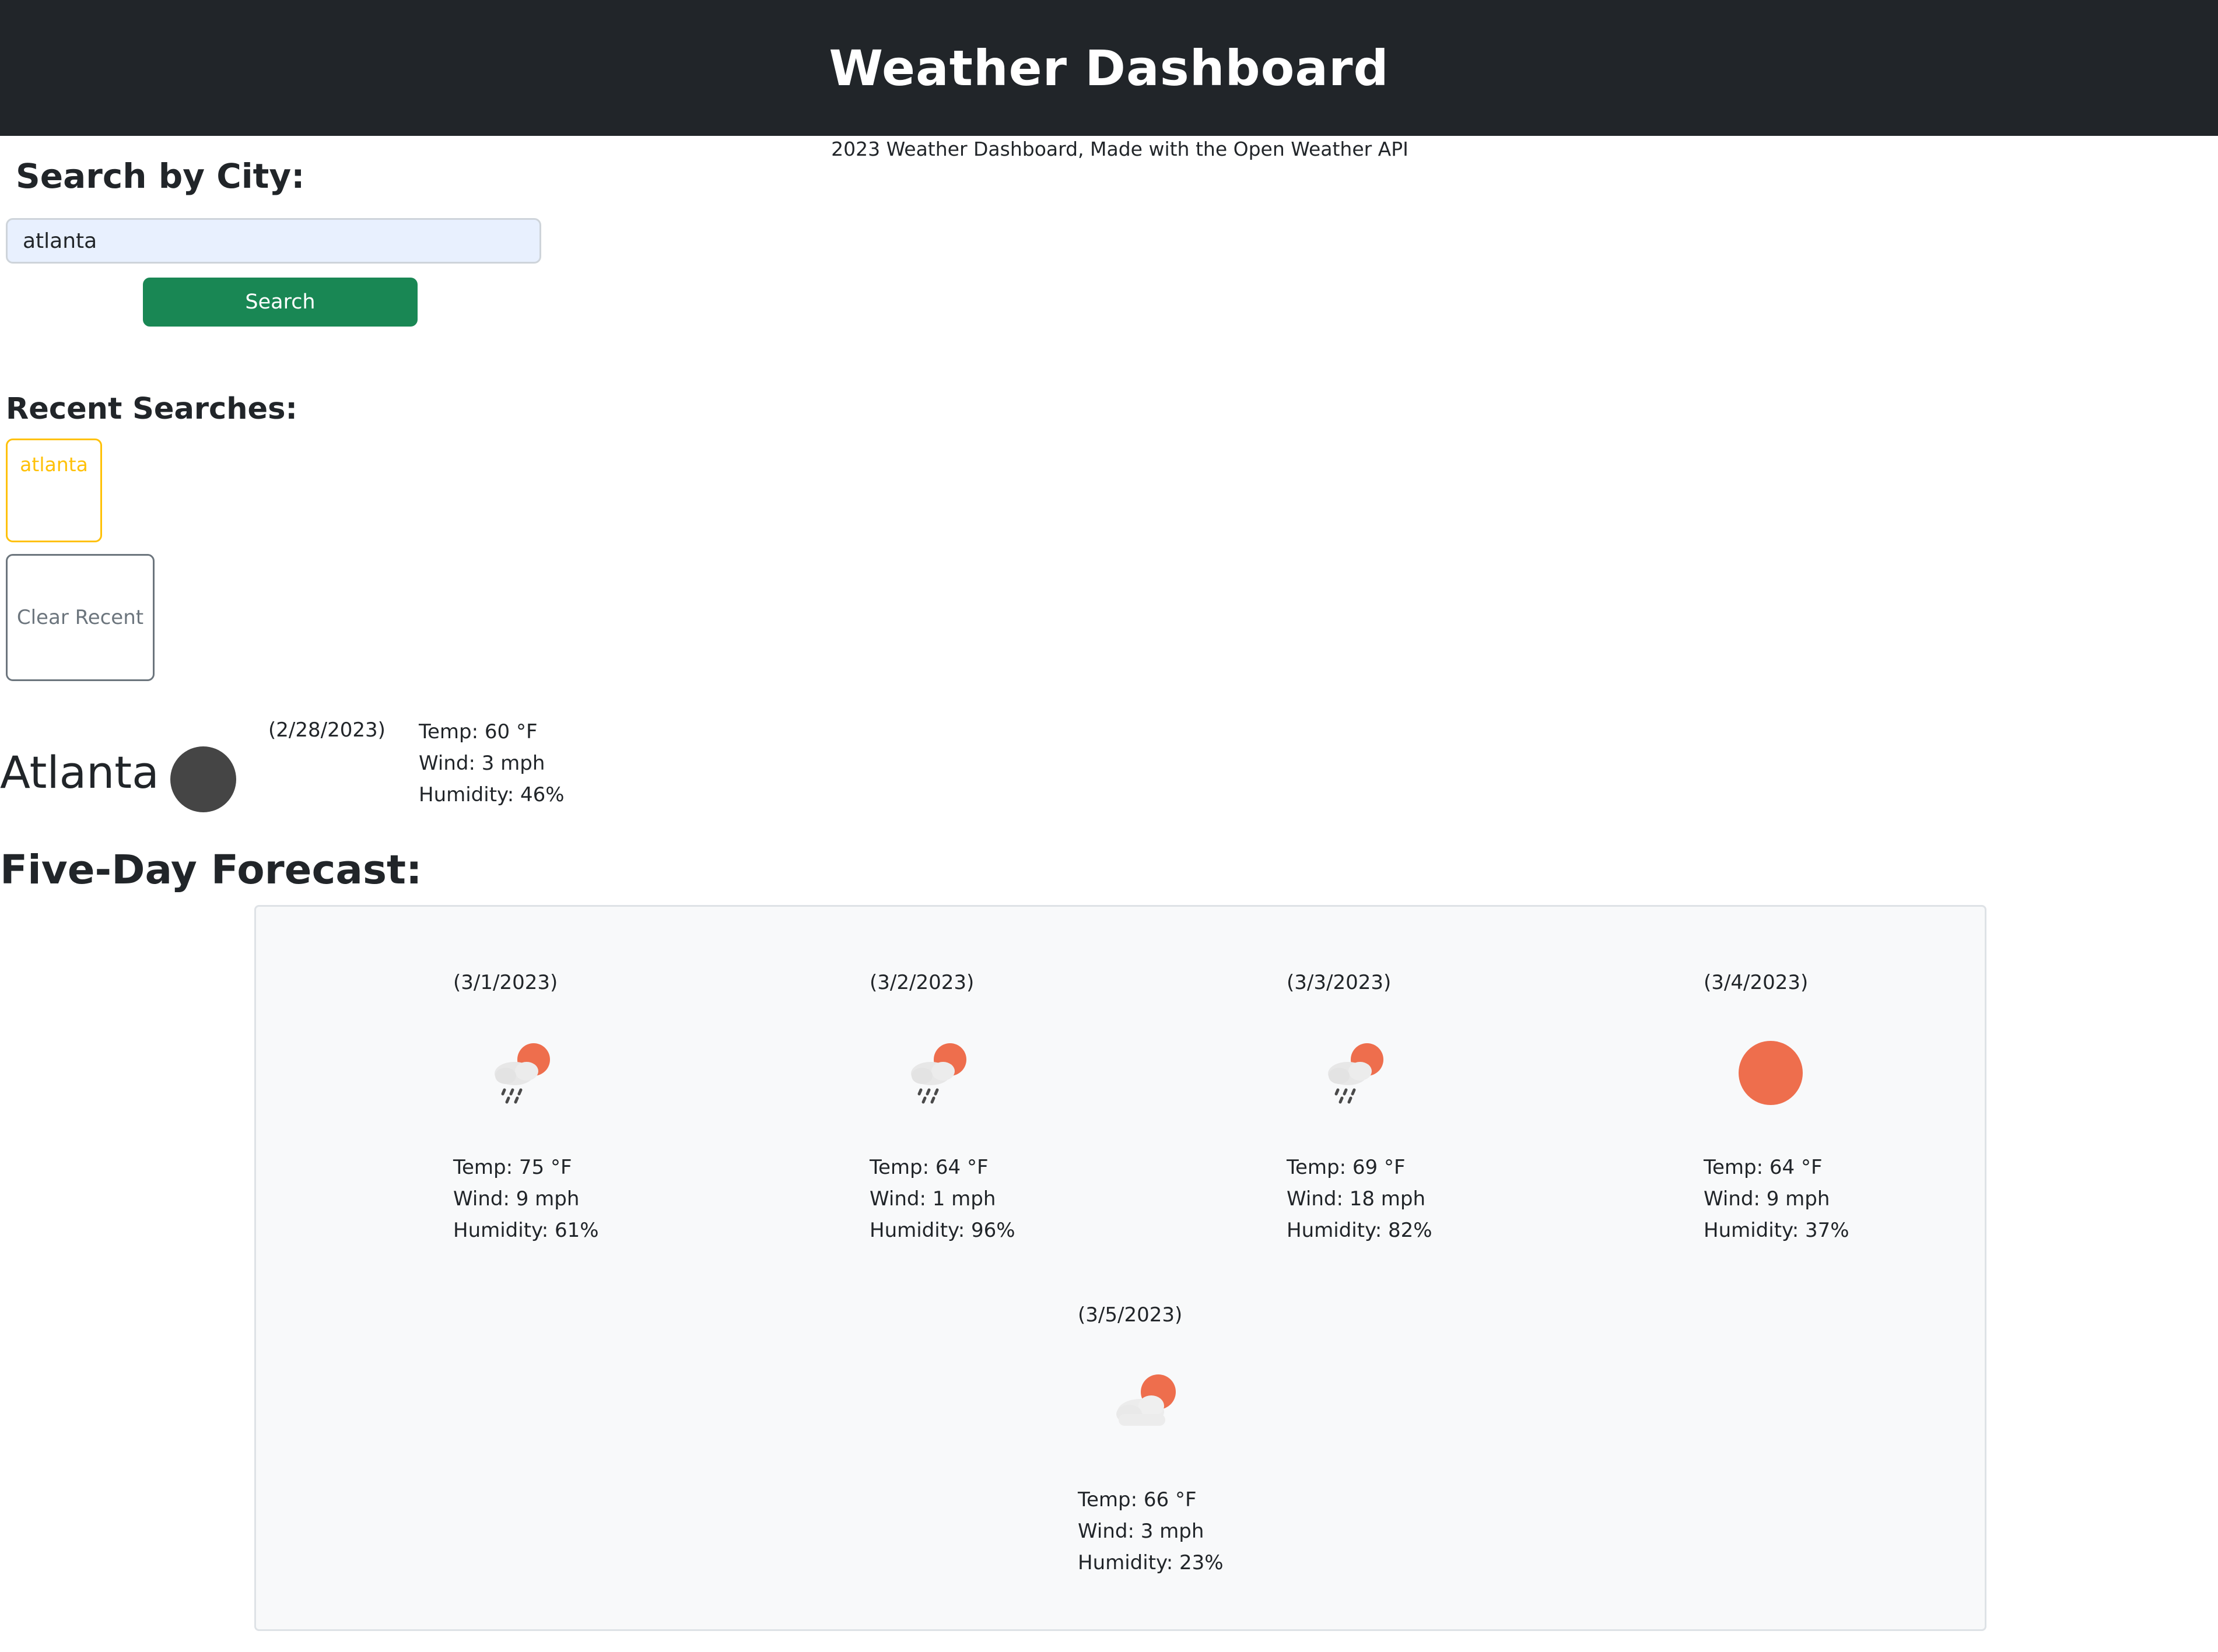  I want to click on forecast-humidity: Humidity: 23%, so click(1151, 1562).